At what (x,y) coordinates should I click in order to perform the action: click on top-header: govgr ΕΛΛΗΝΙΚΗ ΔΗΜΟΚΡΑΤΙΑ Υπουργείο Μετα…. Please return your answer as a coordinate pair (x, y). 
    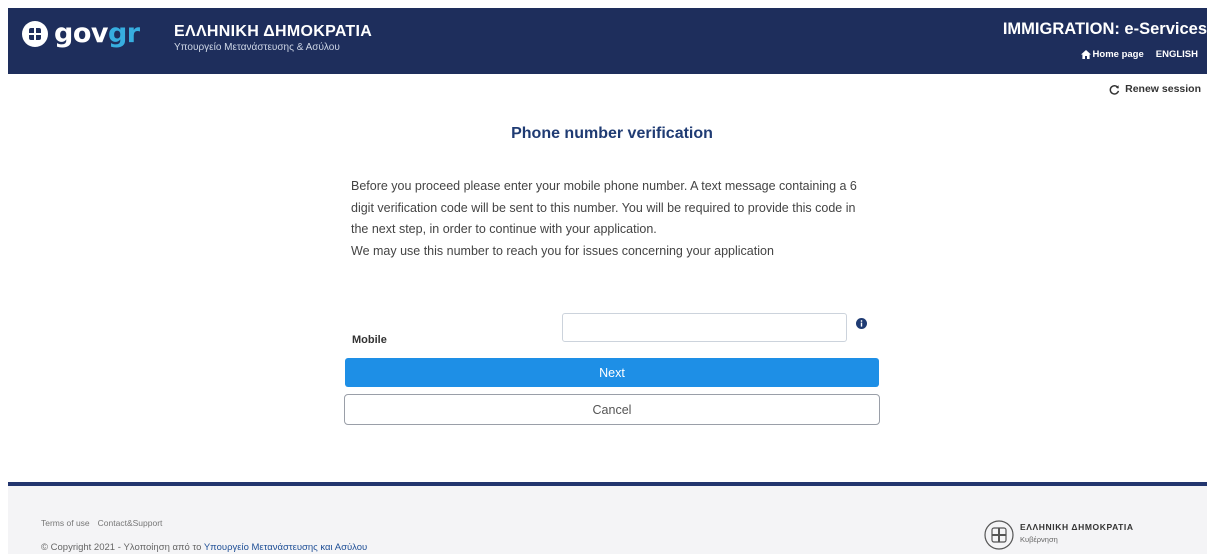
    Looking at the image, I should click on (607, 41).